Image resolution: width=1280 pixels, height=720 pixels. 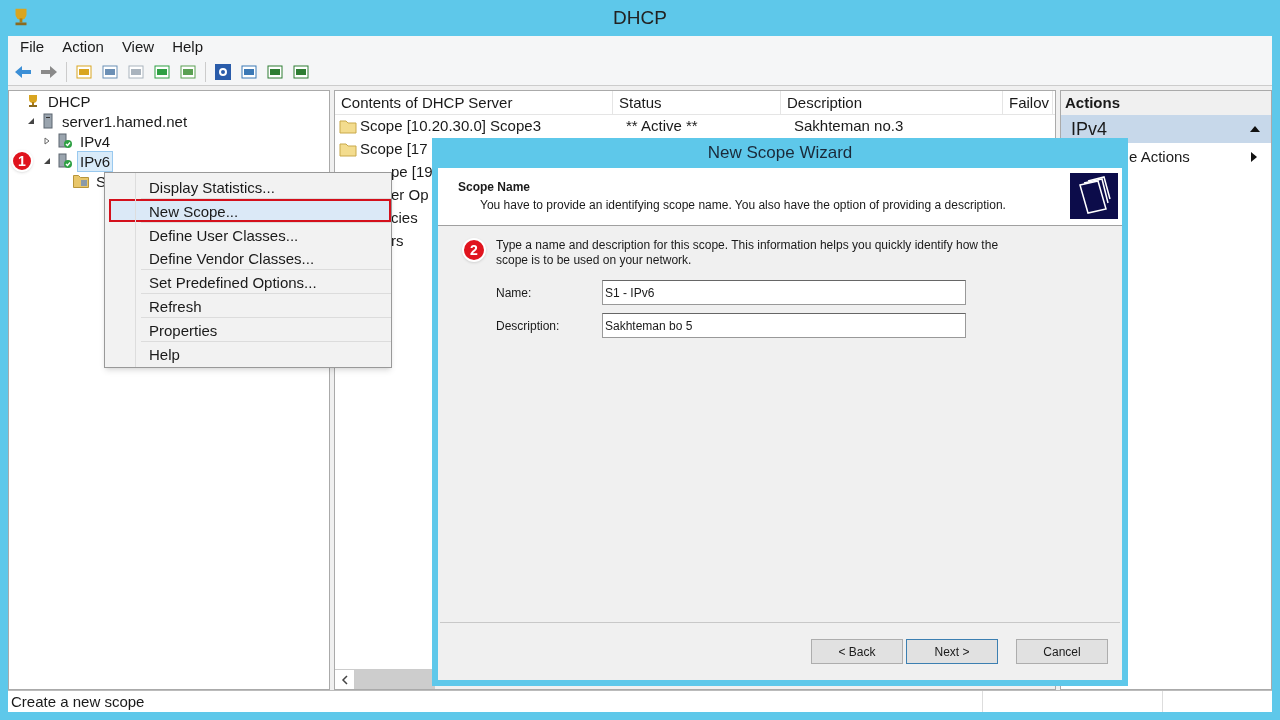 I want to click on text-field: Sakhteman bo 5, so click(x=784, y=325).